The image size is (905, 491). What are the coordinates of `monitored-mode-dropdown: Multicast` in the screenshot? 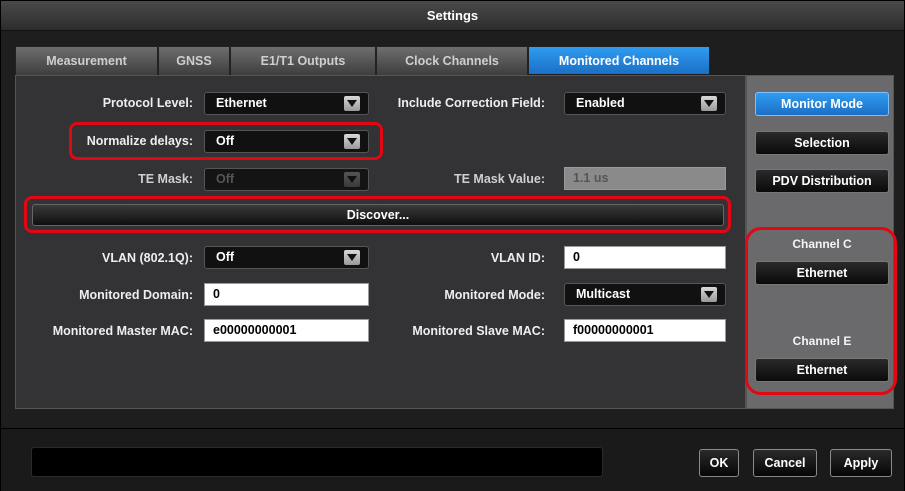 It's located at (645, 294).